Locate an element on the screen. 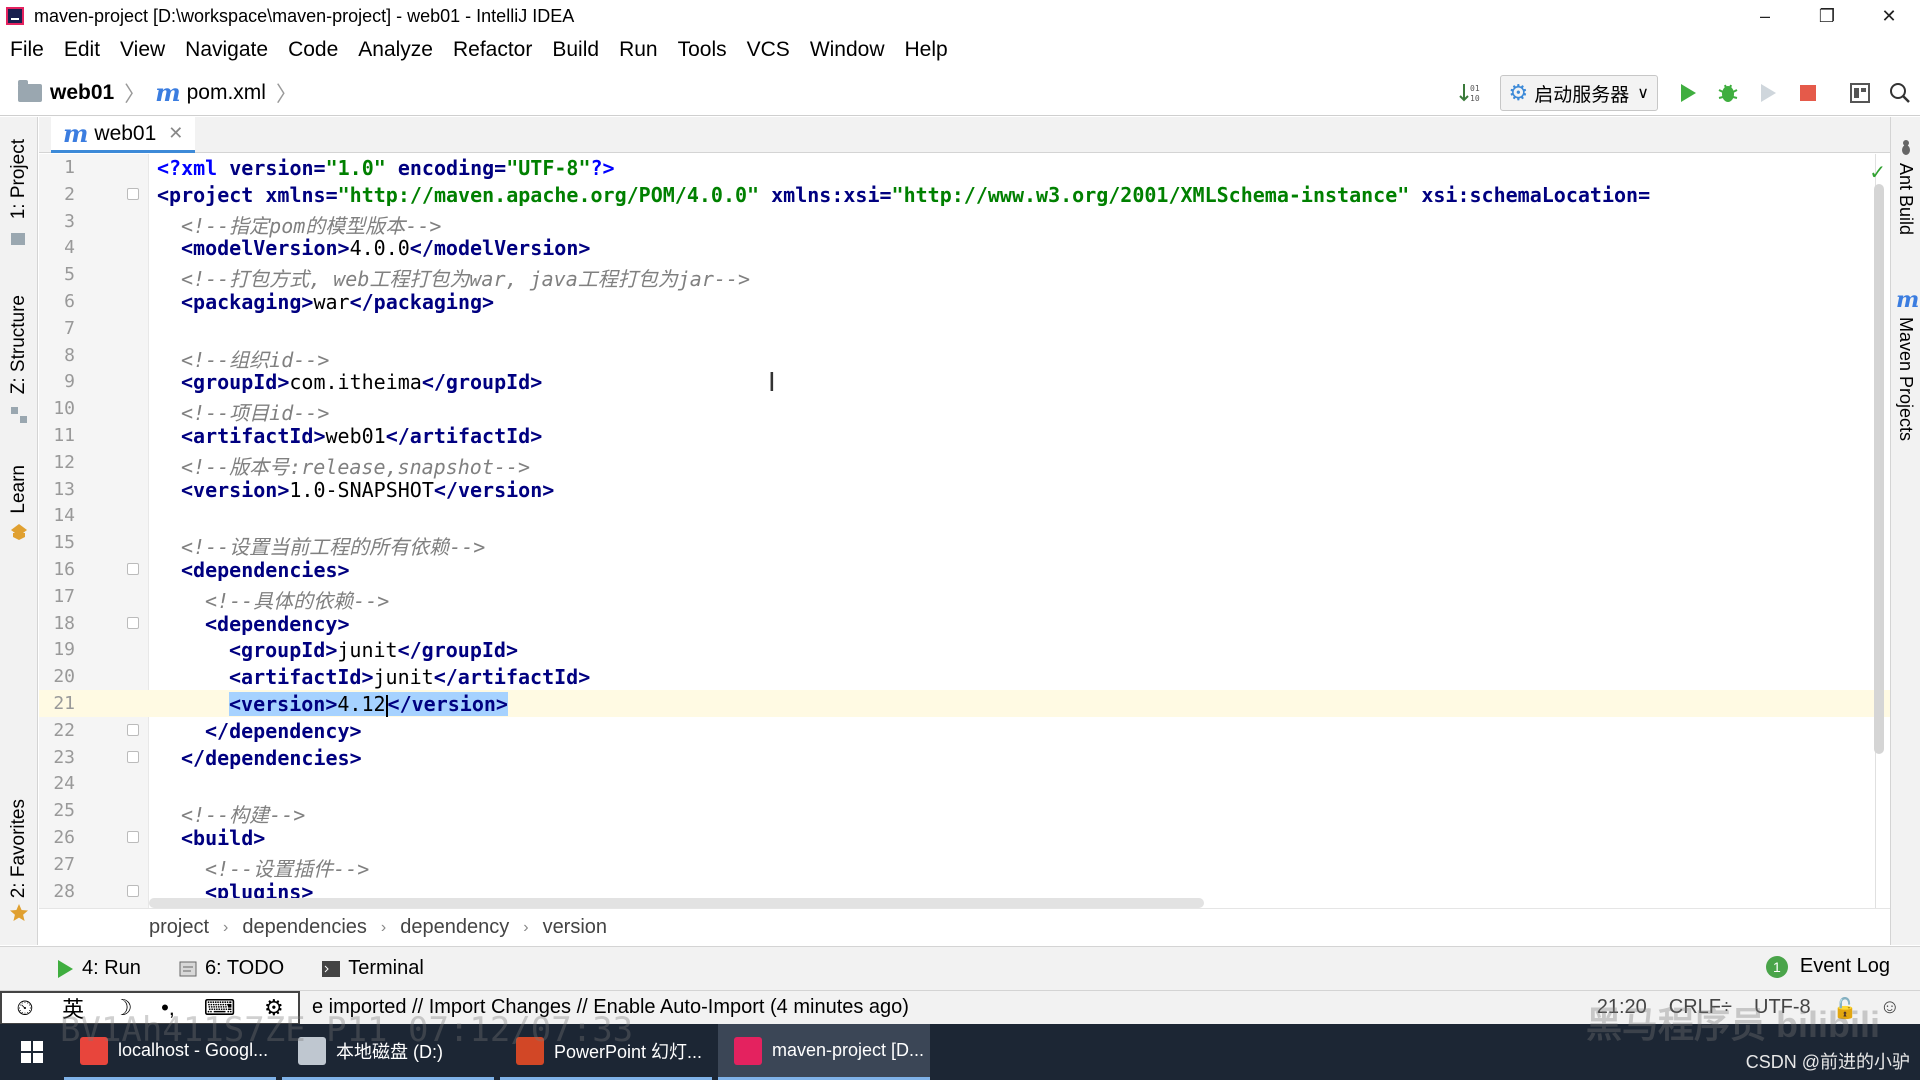 This screenshot has height=1080, width=1920. code-line: 19 <groupId>junit</groupId> is located at coordinates (964, 649).